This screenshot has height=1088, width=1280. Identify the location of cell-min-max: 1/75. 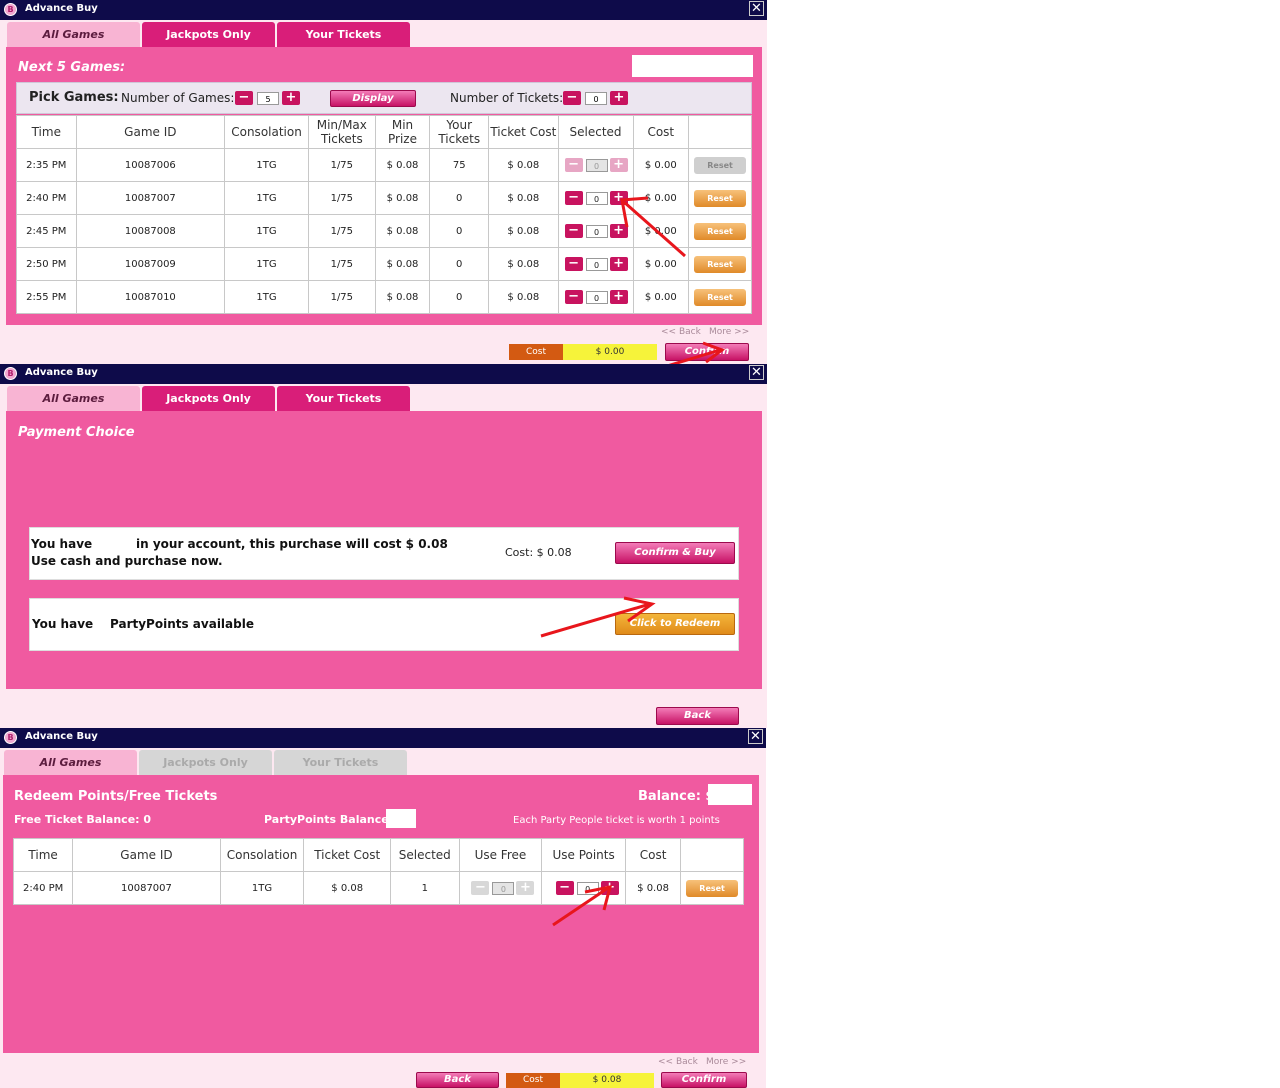
(341, 198).